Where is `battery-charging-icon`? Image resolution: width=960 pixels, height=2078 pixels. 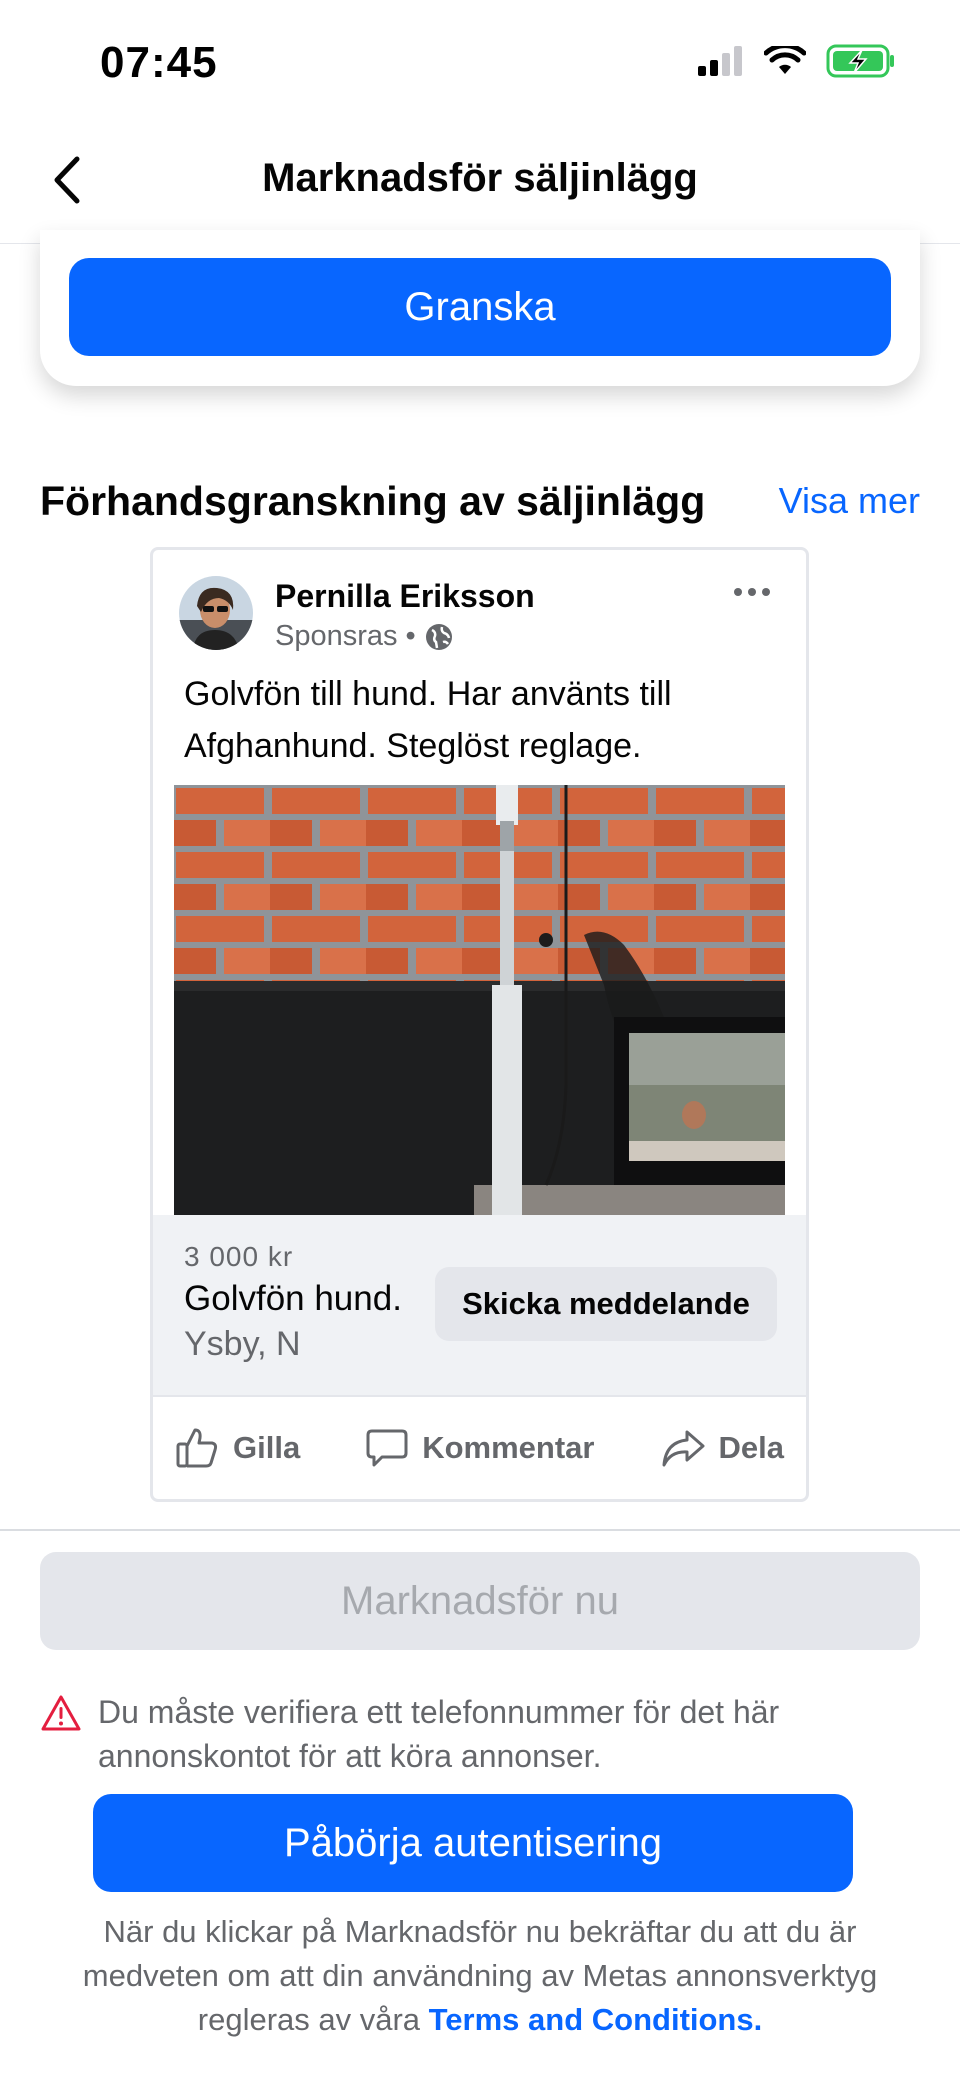
battery-charging-icon is located at coordinates (861, 63).